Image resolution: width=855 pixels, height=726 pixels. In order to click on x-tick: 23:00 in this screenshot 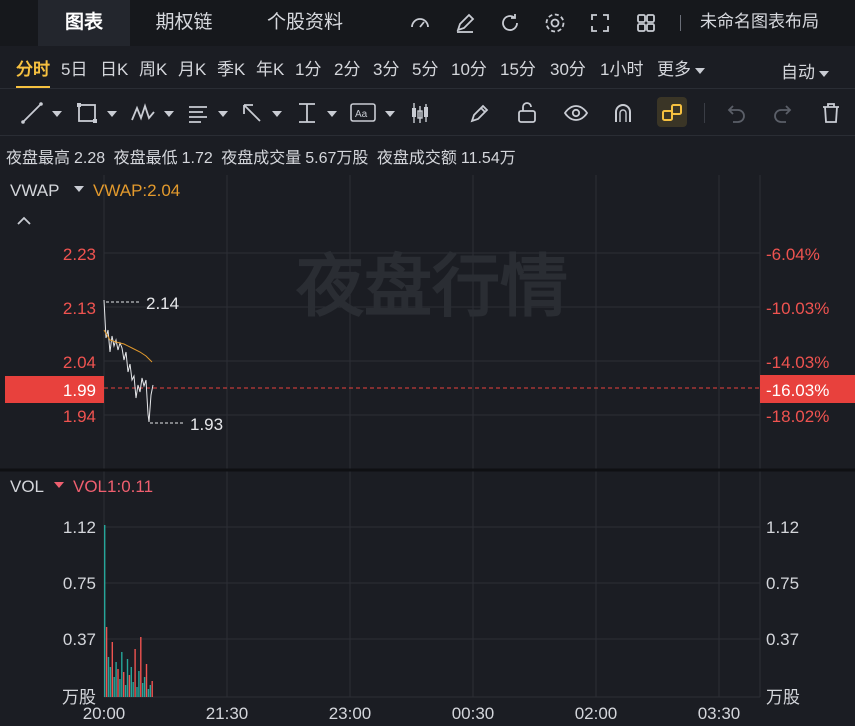, I will do `click(350, 713)`.